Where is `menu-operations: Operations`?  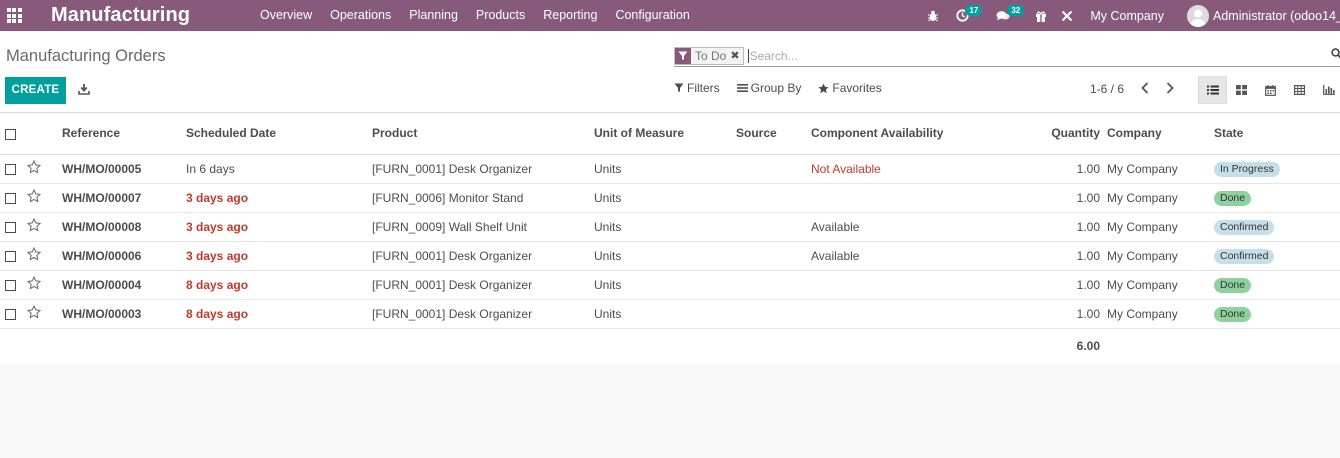
menu-operations: Operations is located at coordinates (360, 15).